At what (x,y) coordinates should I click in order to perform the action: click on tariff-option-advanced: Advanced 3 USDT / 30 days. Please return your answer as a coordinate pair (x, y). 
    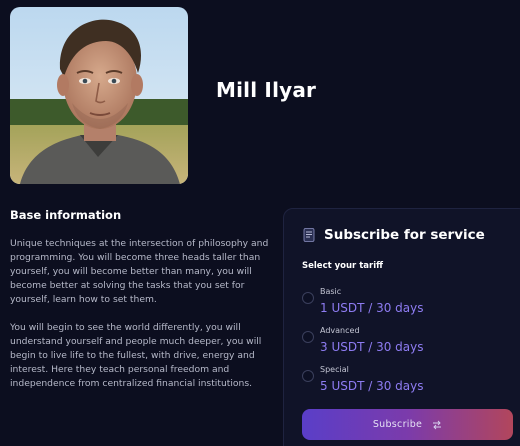
    Looking at the image, I should click on (402, 344).